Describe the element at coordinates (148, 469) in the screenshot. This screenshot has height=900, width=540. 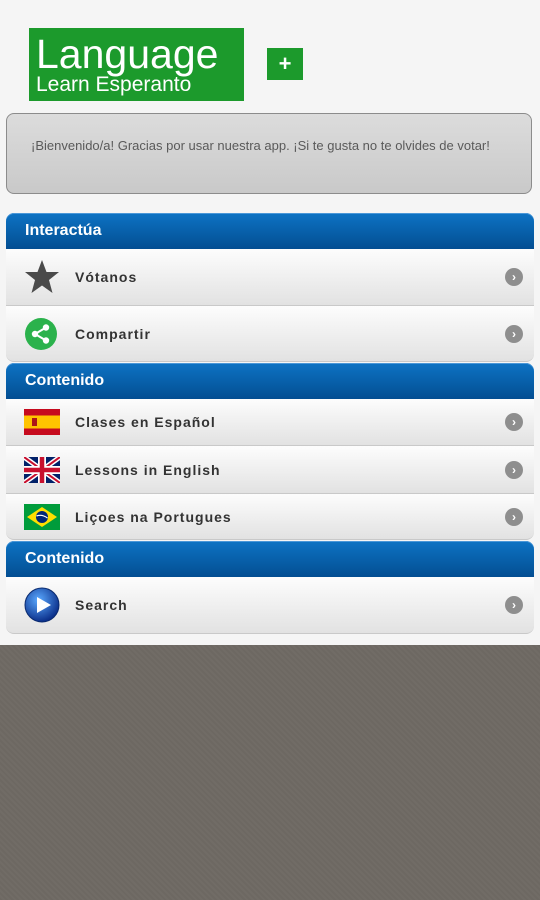
I see `list-item-label: Lessons in English` at that location.